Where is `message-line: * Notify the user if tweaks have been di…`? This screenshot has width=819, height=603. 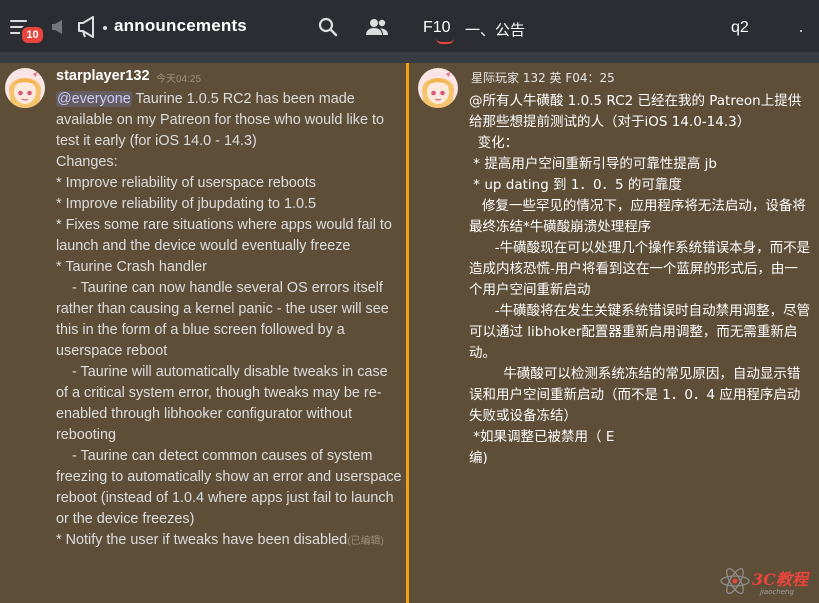
message-line: * Notify the user if tweaks have been di… is located at coordinates (220, 540).